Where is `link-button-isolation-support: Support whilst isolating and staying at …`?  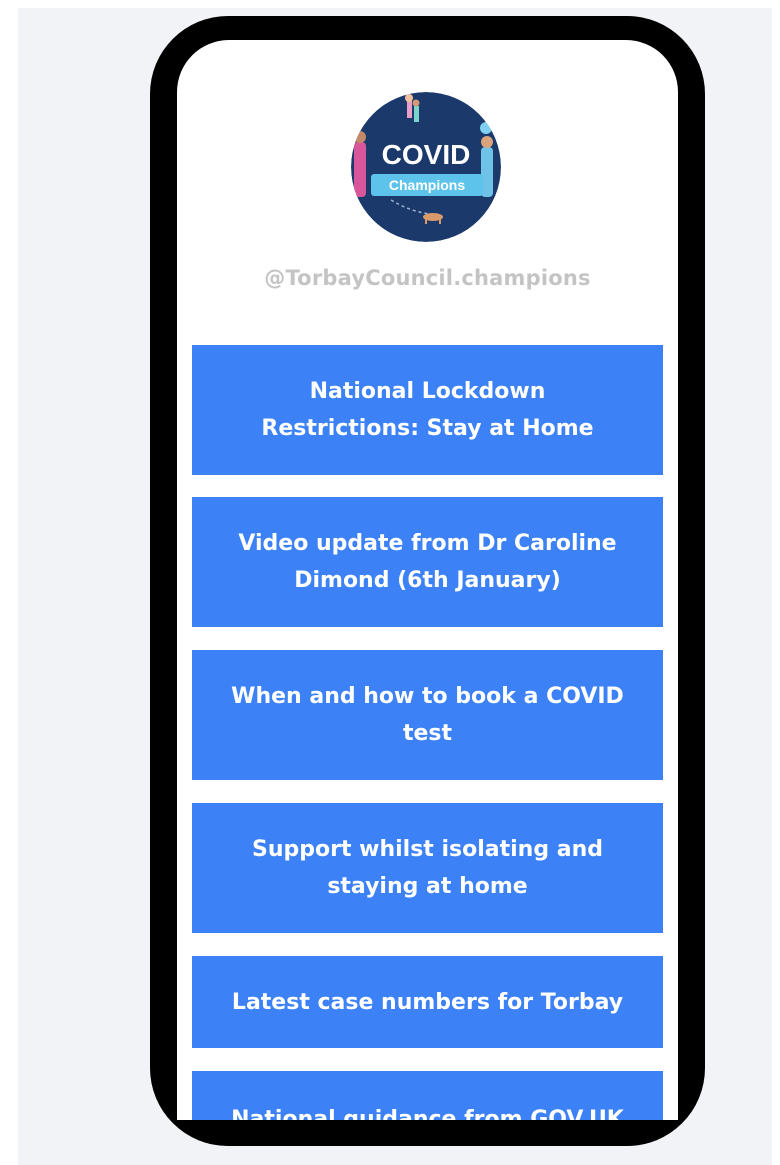
link-button-isolation-support: Support whilst isolating and staying at … is located at coordinates (427, 868).